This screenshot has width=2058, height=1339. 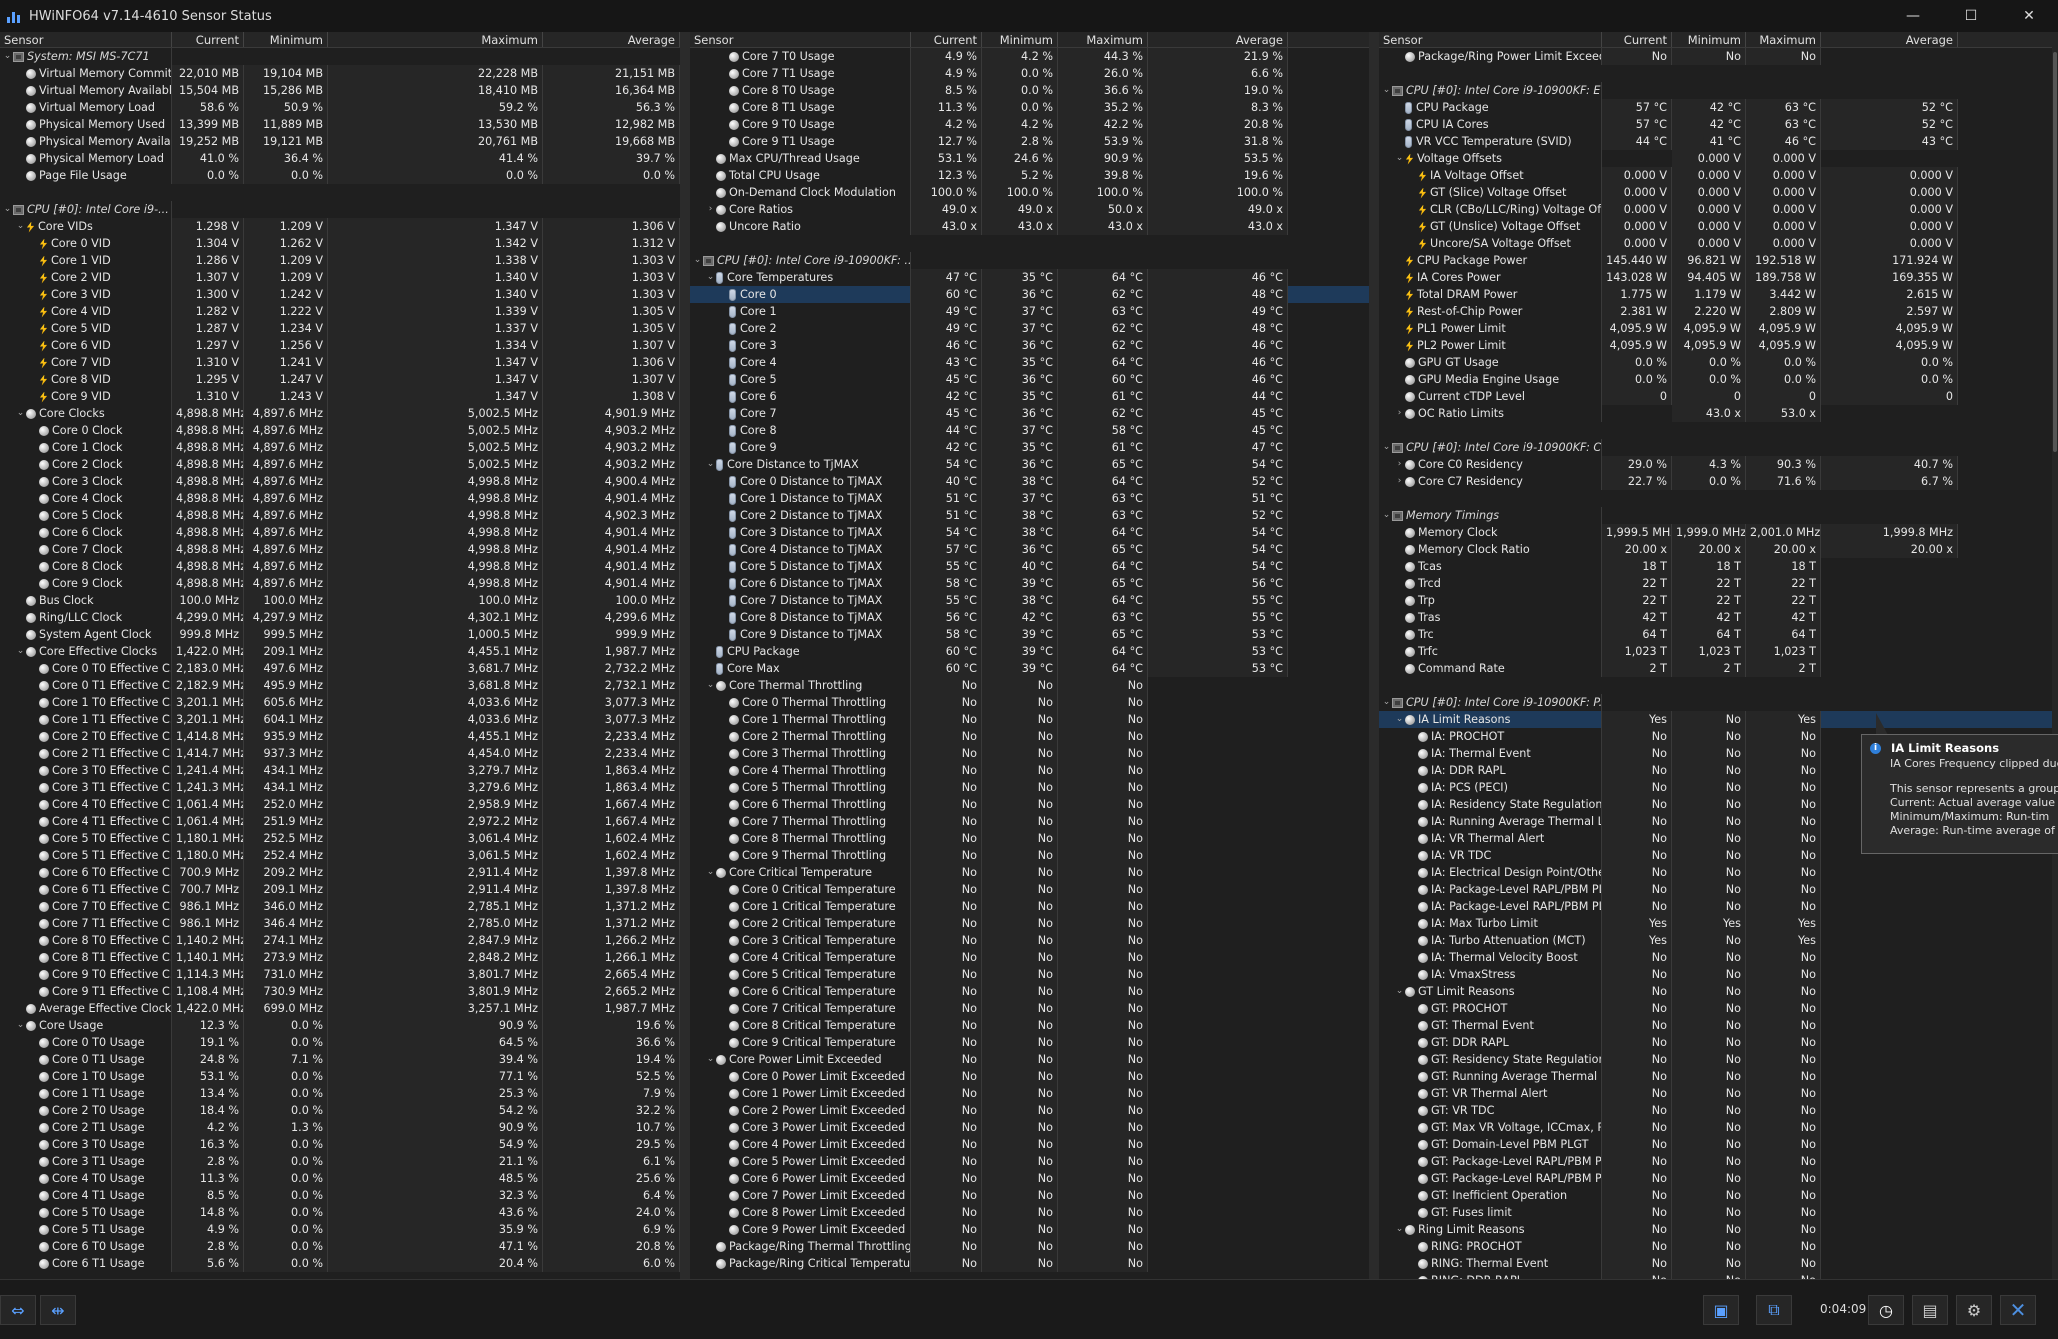 I want to click on sensor-row: Core 6 VID 1.297 V 1.256 V 1.334 V 1.307 V, so click(x=340, y=345).